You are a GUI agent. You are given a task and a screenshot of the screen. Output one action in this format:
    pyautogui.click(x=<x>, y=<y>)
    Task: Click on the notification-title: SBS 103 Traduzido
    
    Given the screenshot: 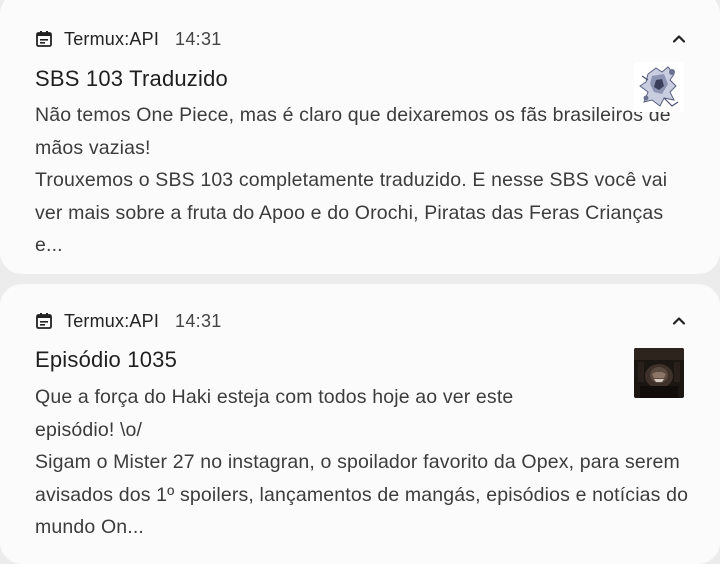 What is the action you would take?
    pyautogui.click(x=131, y=78)
    